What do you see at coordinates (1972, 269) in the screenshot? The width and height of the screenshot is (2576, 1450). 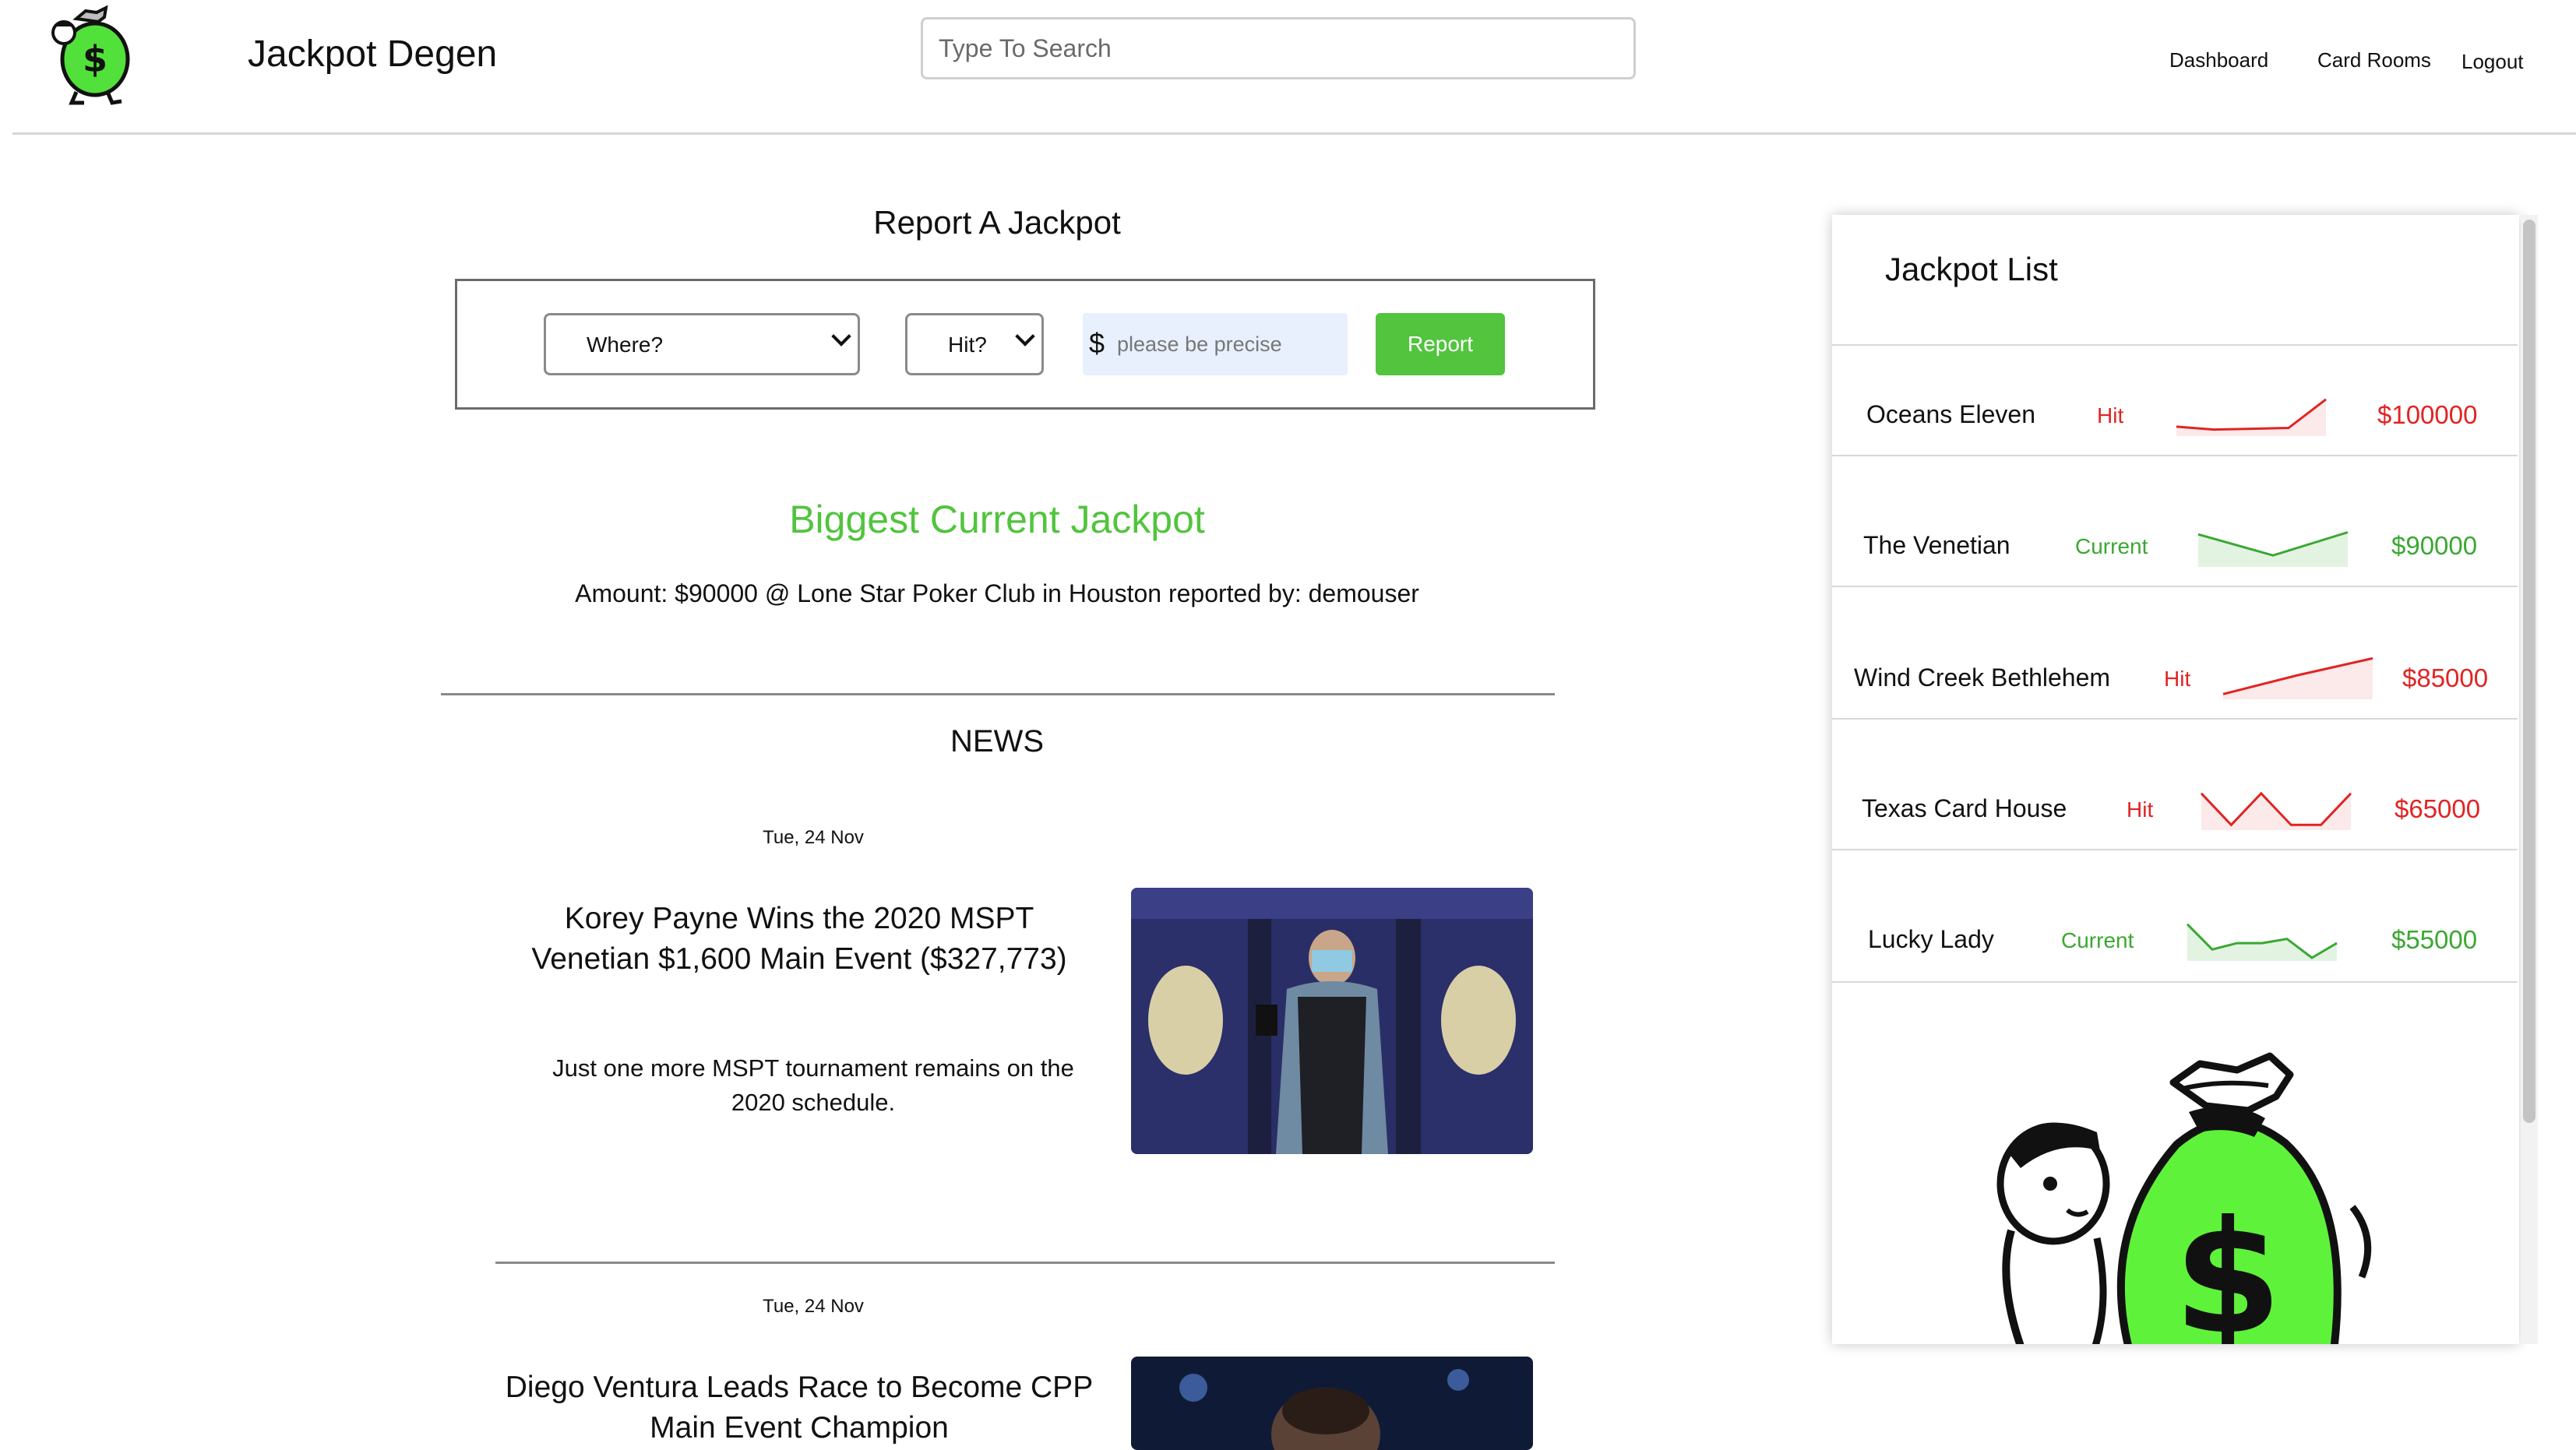 I see `jackpot-list-title: Jackpot List` at bounding box center [1972, 269].